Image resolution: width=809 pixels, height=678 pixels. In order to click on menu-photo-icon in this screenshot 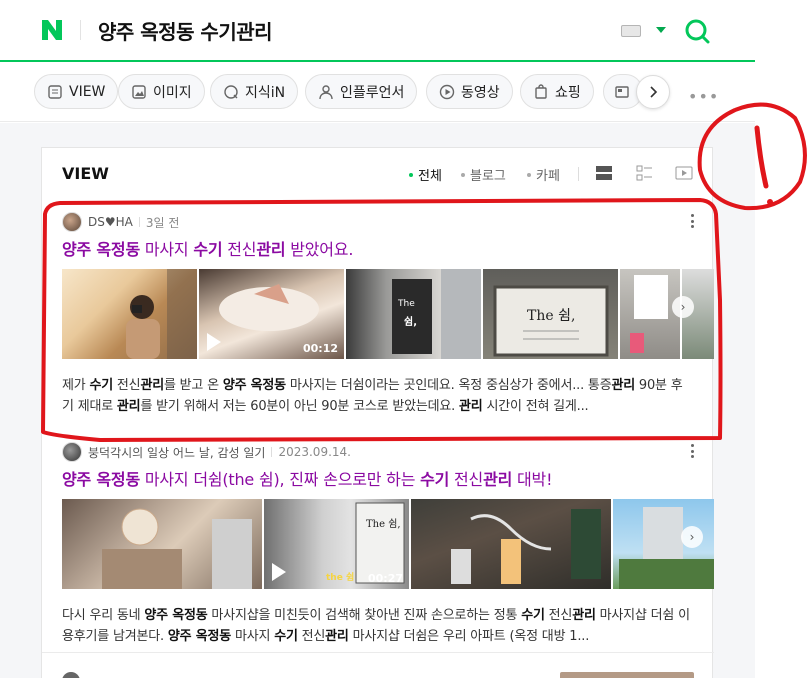, I will do `click(649, 314)`.